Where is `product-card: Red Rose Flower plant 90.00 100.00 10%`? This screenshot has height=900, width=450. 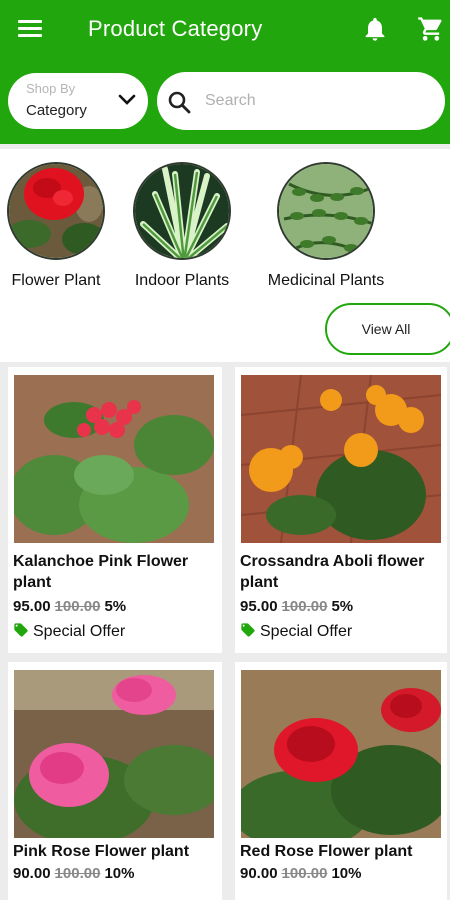 product-card: Red Rose Flower plant 90.00 100.00 10% is located at coordinates (341, 781).